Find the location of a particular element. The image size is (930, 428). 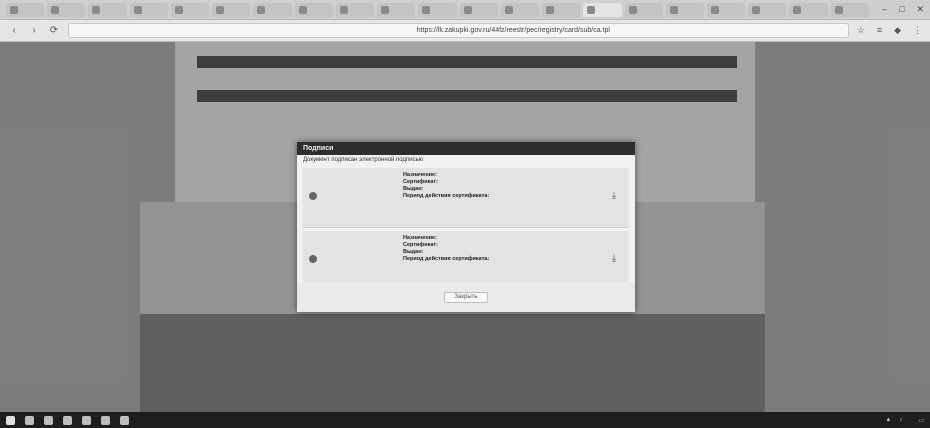

os-taskbar: ▲ ♪ ▭ is located at coordinates (465, 420).